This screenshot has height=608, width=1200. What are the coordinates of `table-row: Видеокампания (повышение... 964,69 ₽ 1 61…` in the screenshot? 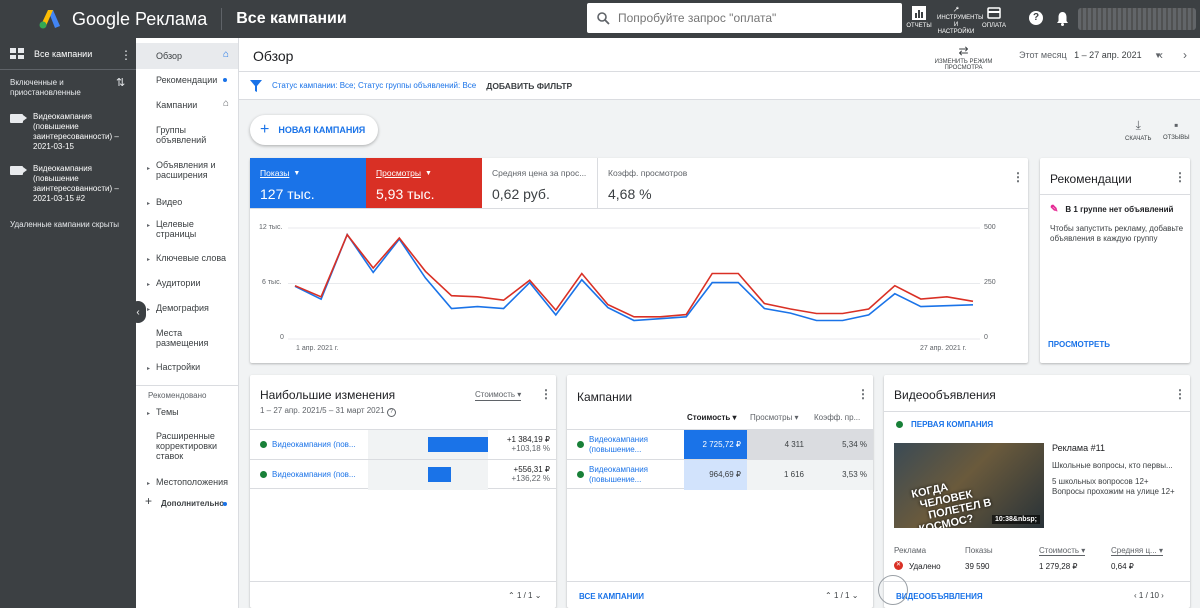 It's located at (720, 474).